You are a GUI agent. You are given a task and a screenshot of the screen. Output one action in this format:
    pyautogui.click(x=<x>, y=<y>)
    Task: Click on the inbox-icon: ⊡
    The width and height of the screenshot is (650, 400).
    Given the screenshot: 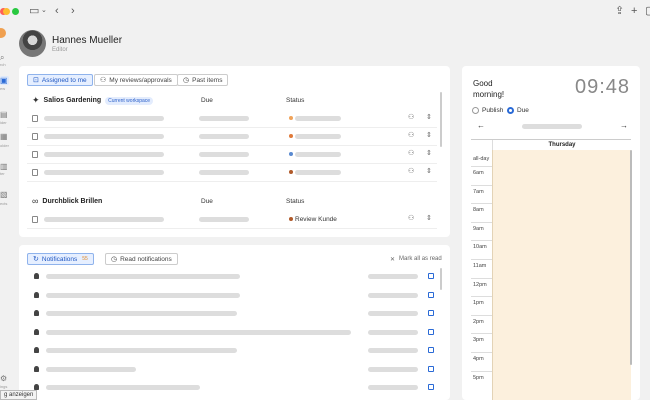 What is the action you would take?
    pyautogui.click(x=36, y=80)
    